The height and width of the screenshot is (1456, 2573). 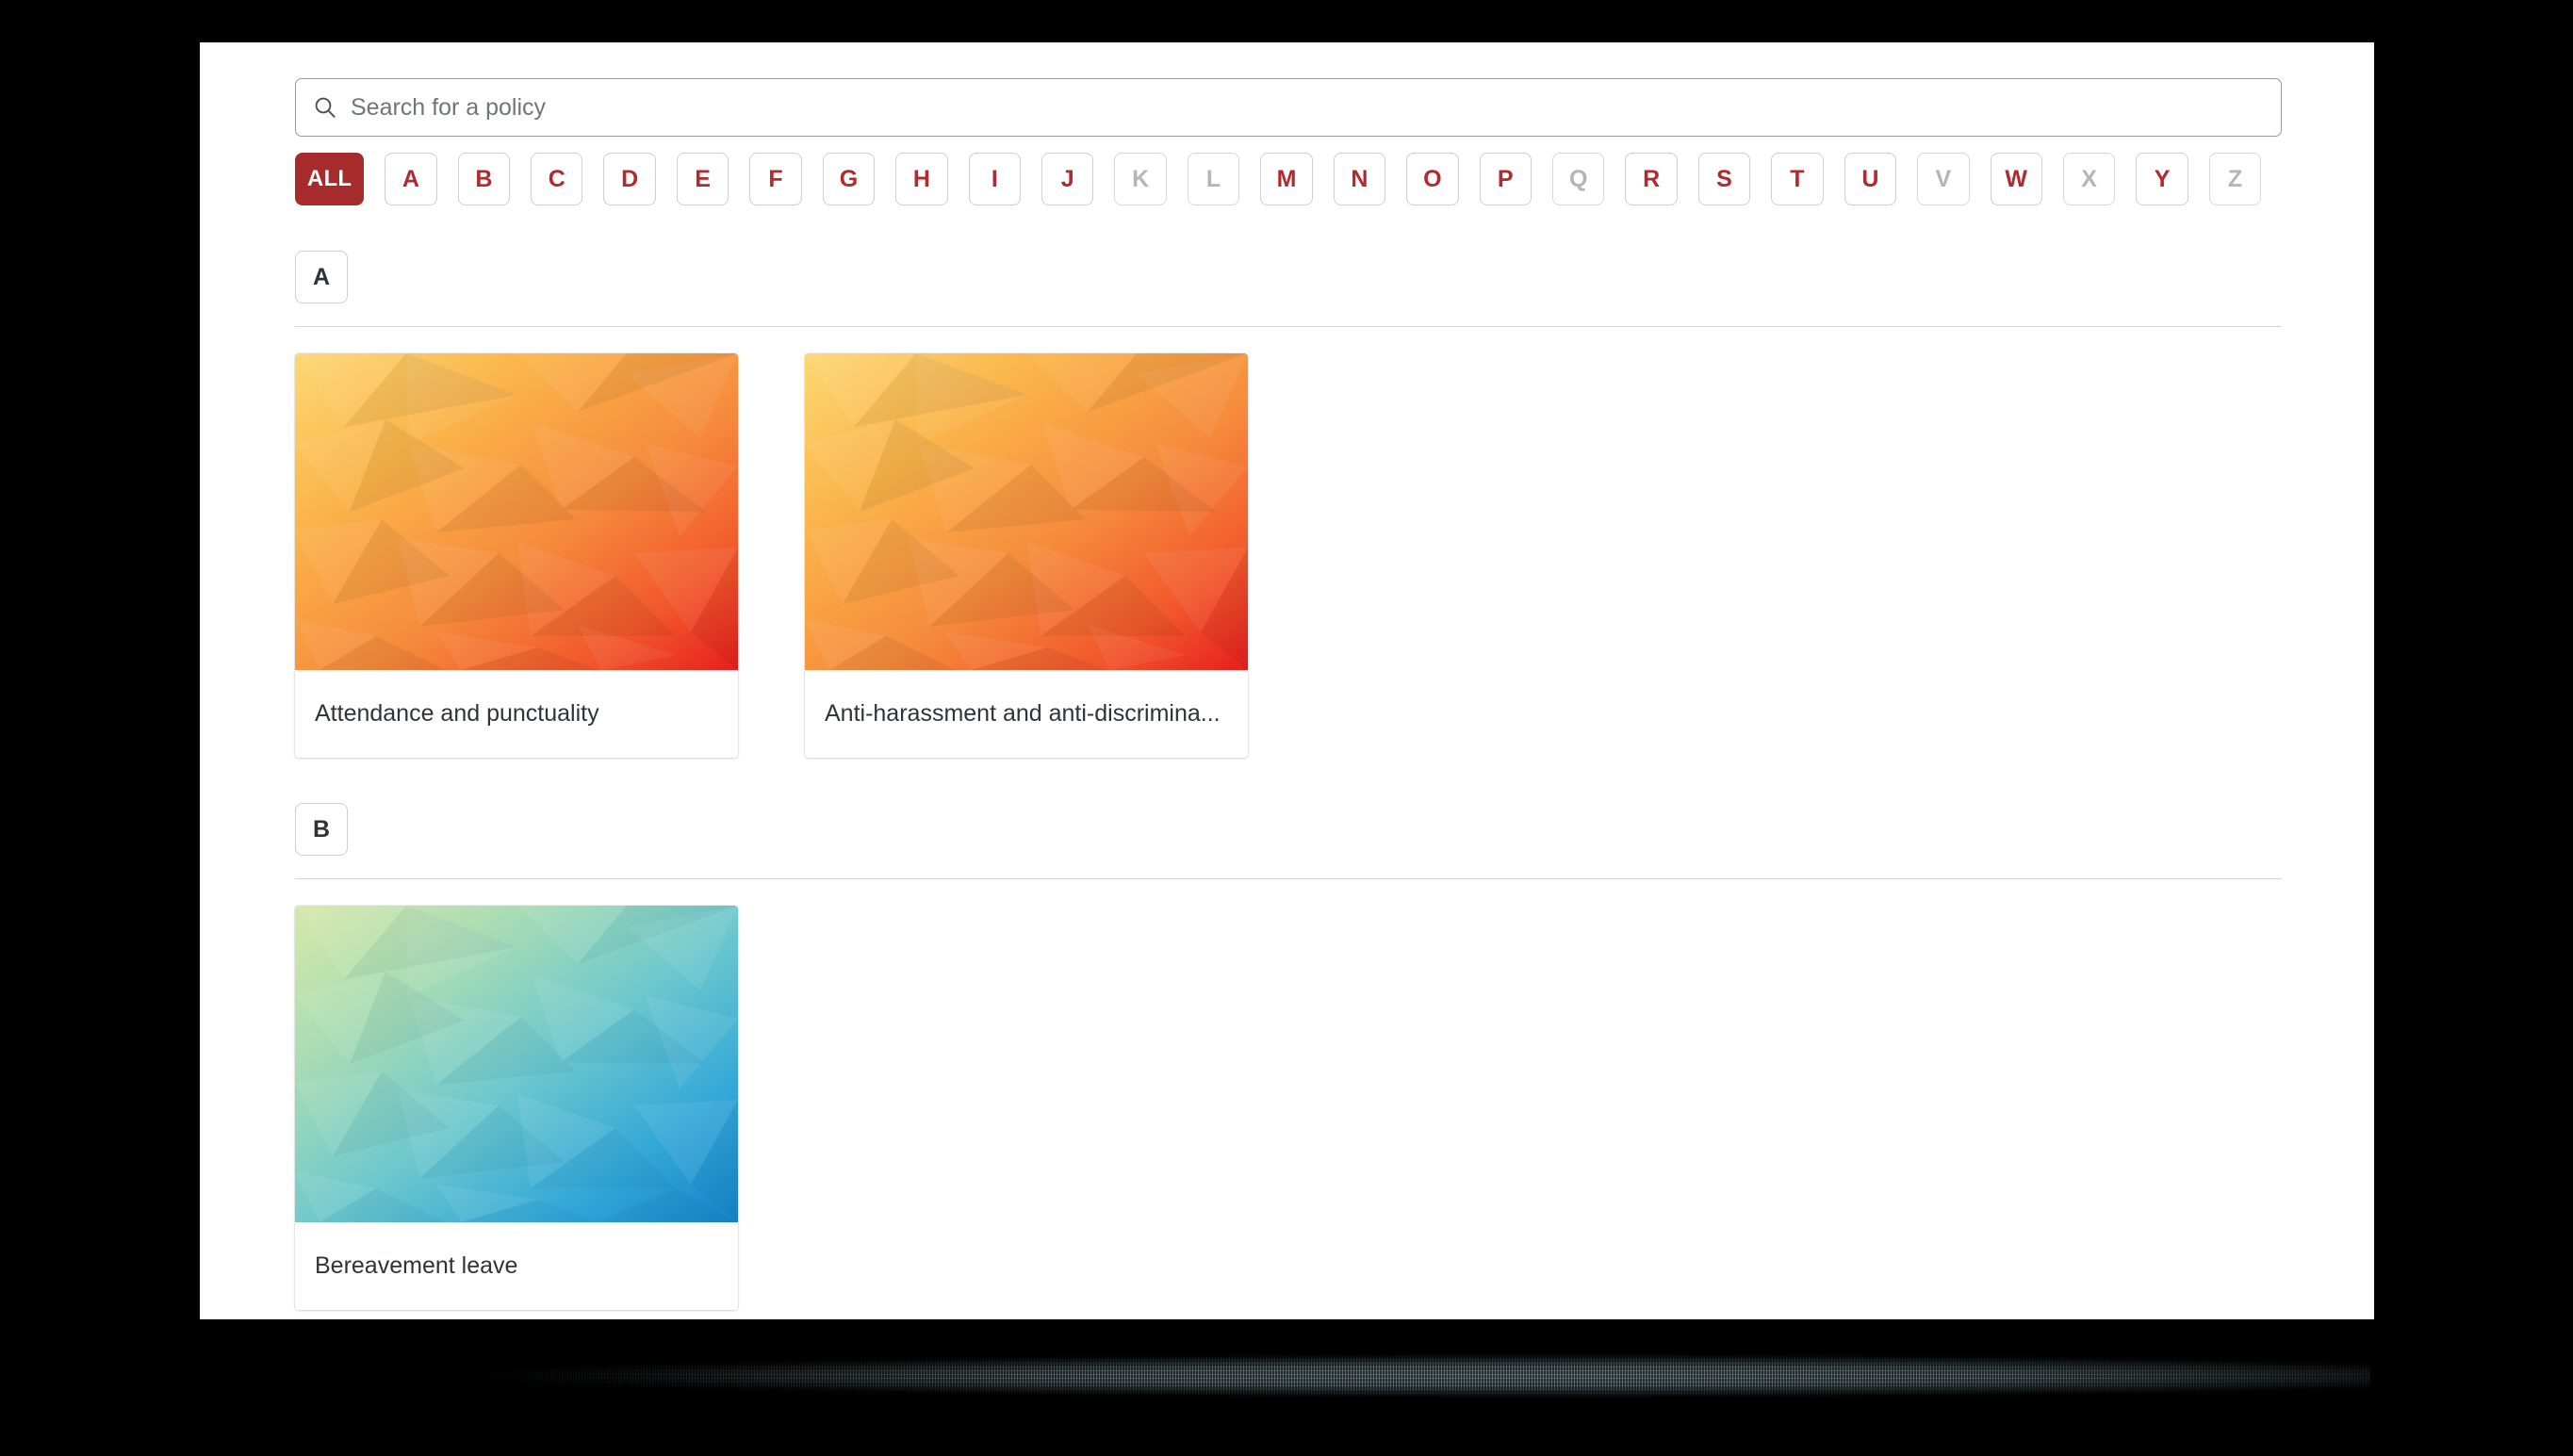 What do you see at coordinates (1307, 107) in the screenshot?
I see `search-input` at bounding box center [1307, 107].